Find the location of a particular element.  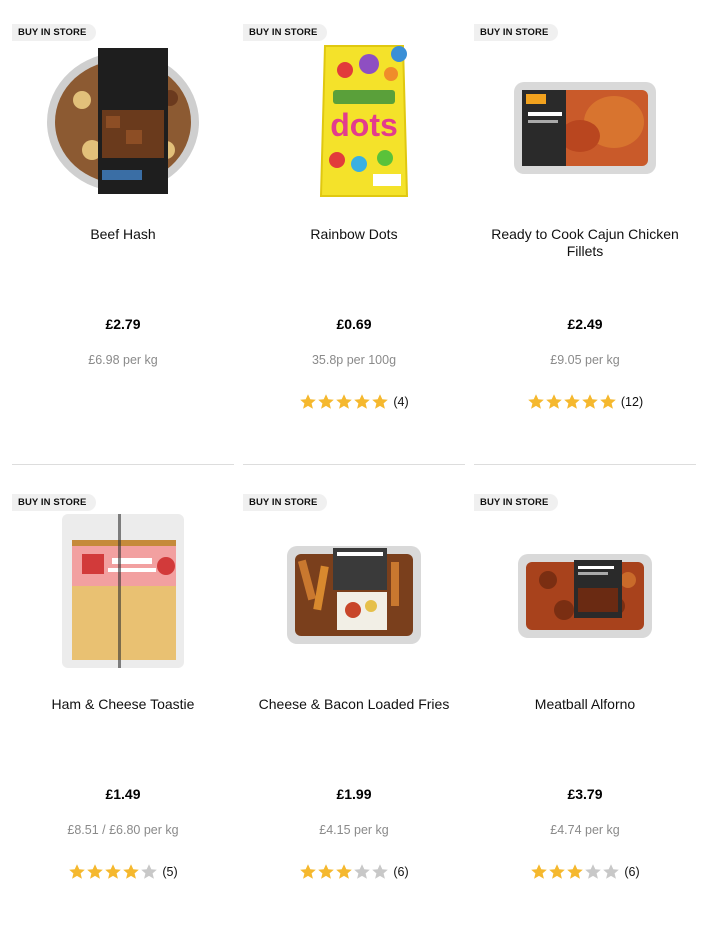

product-unit-price: 35.8p per 100g is located at coordinates (354, 360).